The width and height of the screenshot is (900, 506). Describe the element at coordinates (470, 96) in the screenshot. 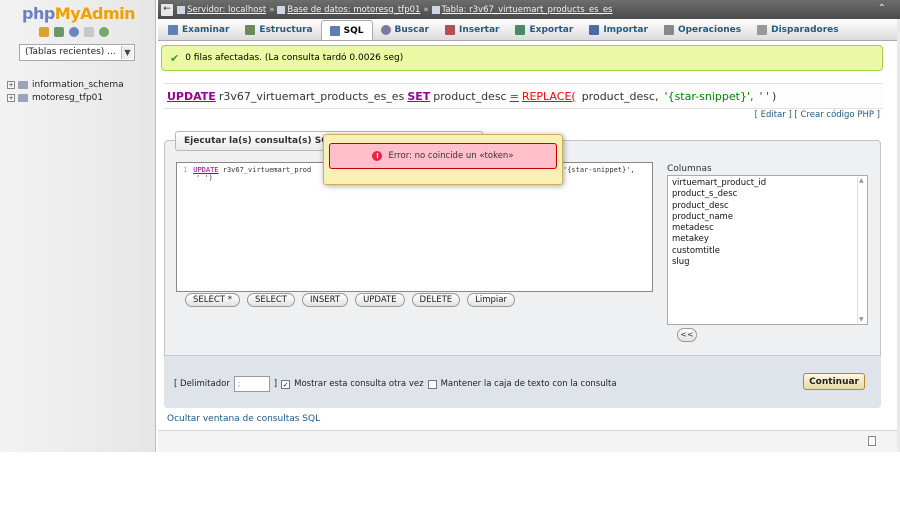

I see `sql-column-name: product_desc` at that location.